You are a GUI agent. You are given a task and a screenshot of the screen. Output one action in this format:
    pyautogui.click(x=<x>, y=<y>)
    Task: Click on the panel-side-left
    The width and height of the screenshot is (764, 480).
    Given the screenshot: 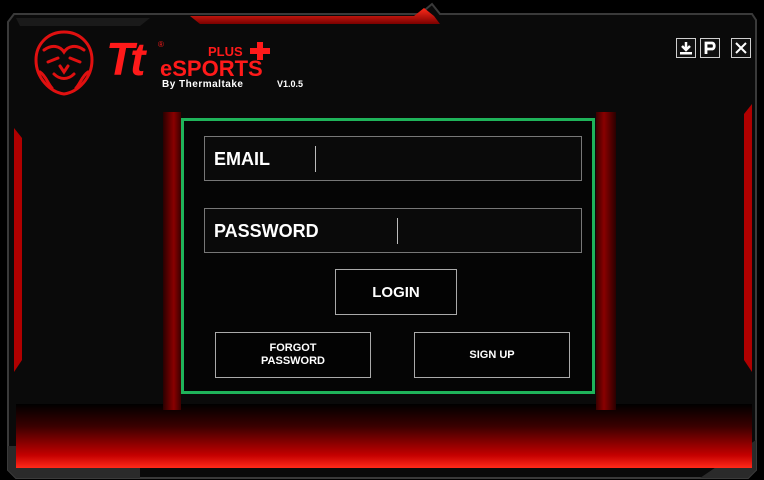 What is the action you would take?
    pyautogui.click(x=172, y=261)
    